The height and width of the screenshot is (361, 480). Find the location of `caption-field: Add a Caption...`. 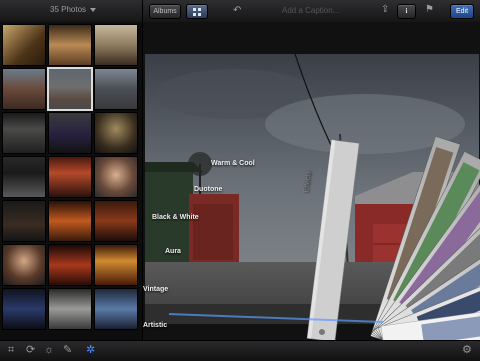

caption-field: Add a Caption... is located at coordinates (310, 10).